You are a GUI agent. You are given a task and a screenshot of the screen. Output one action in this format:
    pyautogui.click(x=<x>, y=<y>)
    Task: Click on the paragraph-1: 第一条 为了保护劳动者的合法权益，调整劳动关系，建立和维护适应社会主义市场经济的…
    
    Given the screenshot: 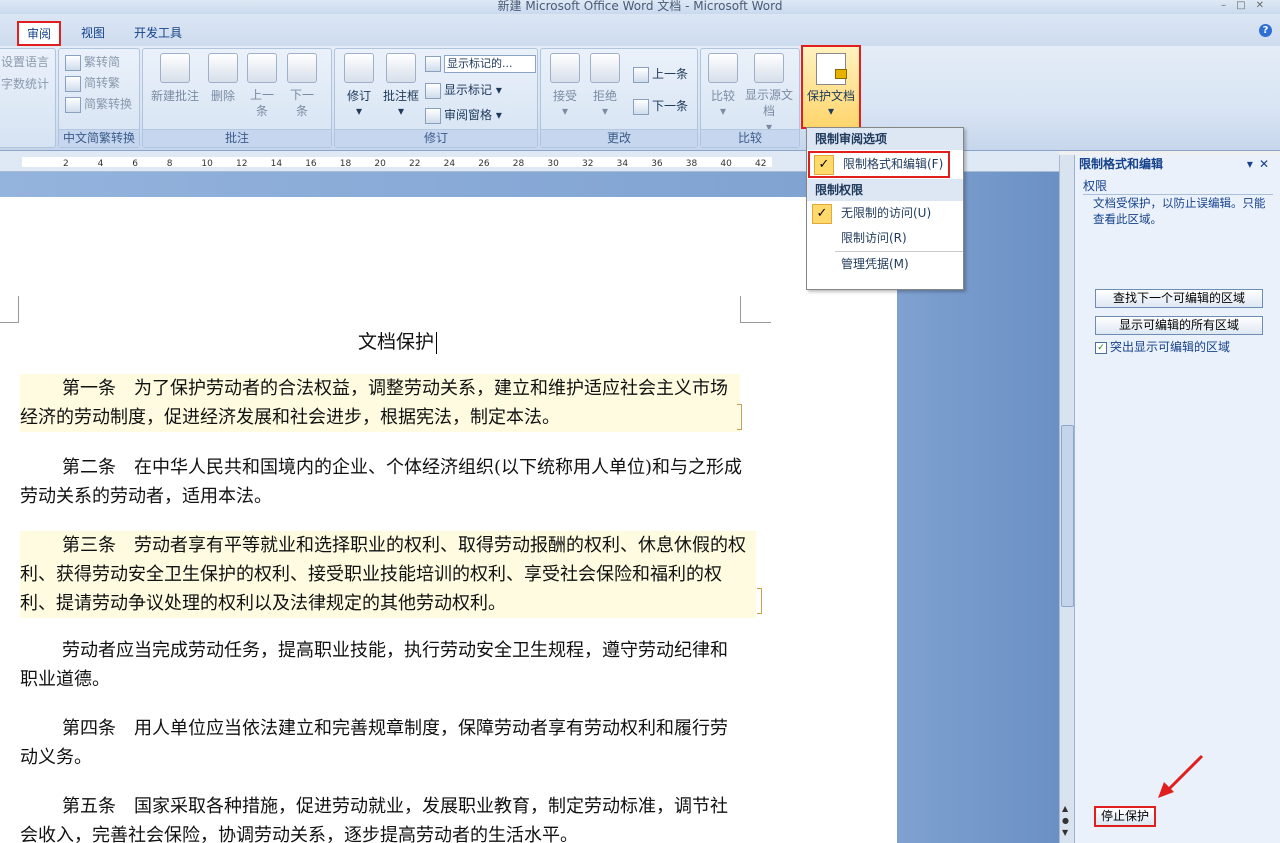 What is the action you would take?
    pyautogui.click(x=380, y=403)
    